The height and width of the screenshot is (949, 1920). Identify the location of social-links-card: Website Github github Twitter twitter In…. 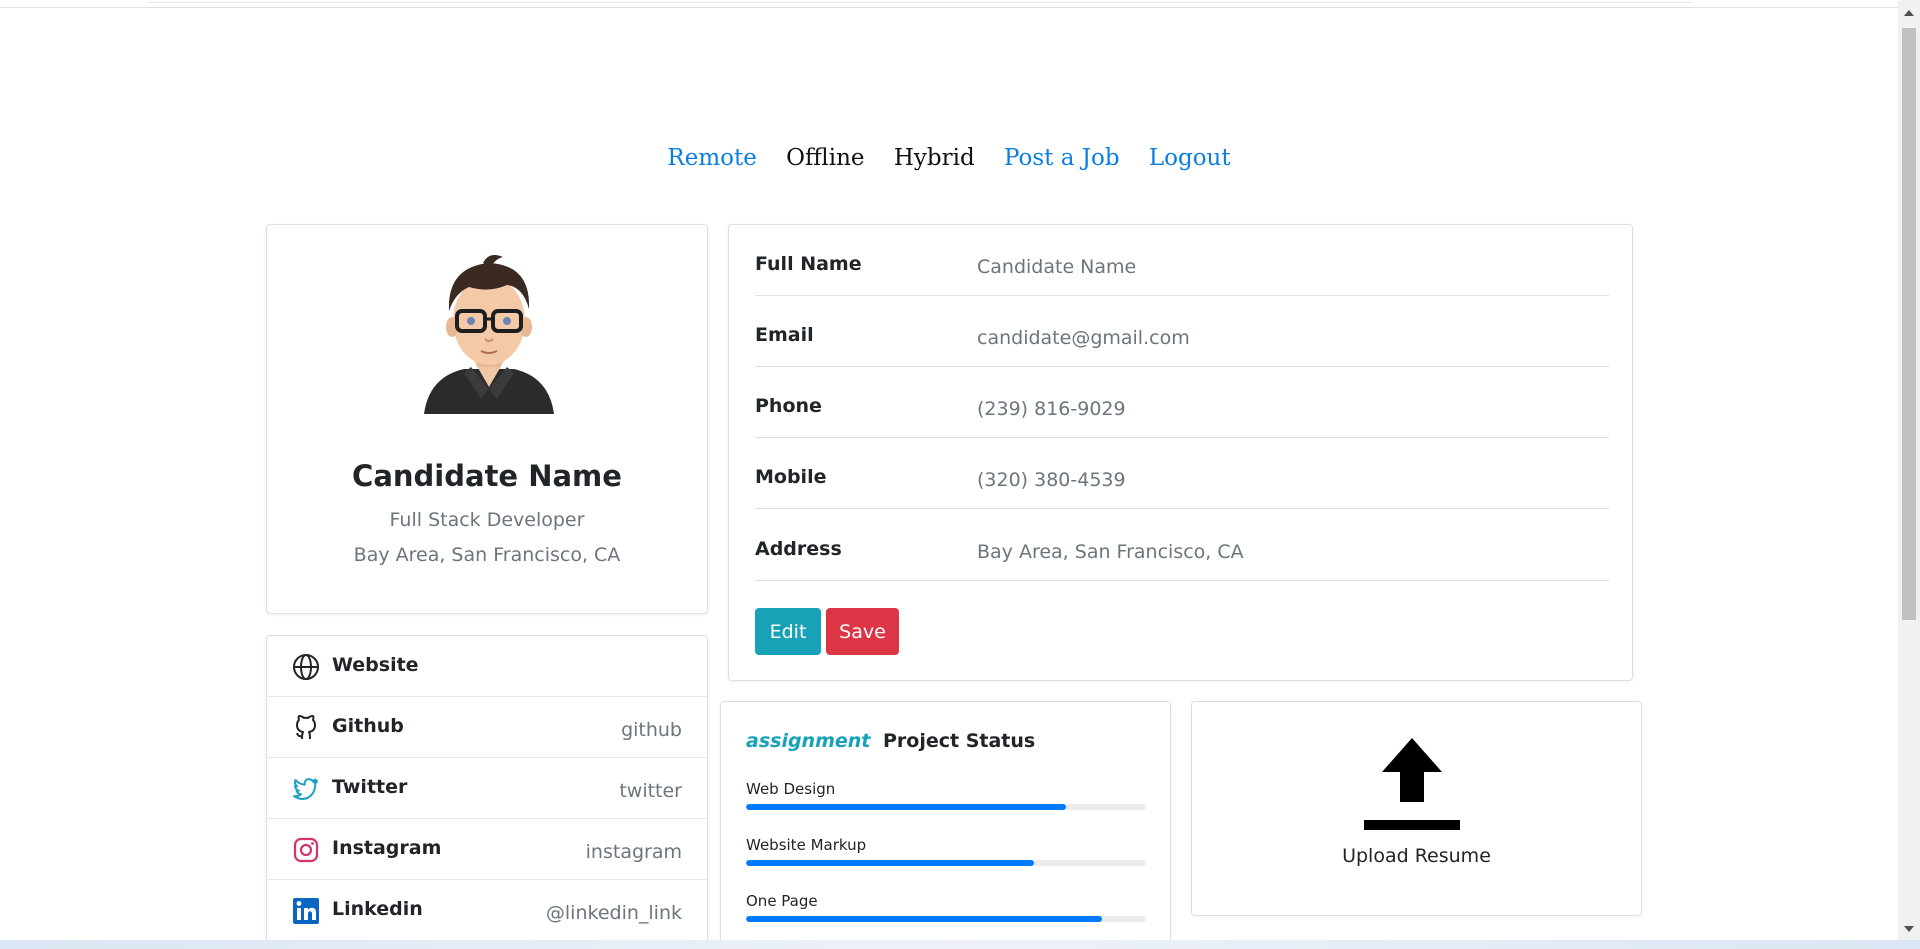
(487, 792).